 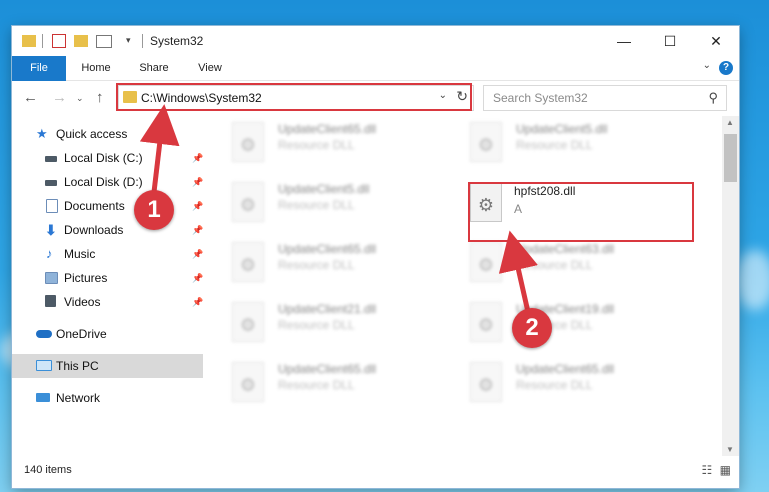 What do you see at coordinates (154, 210) in the screenshot?
I see `step-1-badge: 1` at bounding box center [154, 210].